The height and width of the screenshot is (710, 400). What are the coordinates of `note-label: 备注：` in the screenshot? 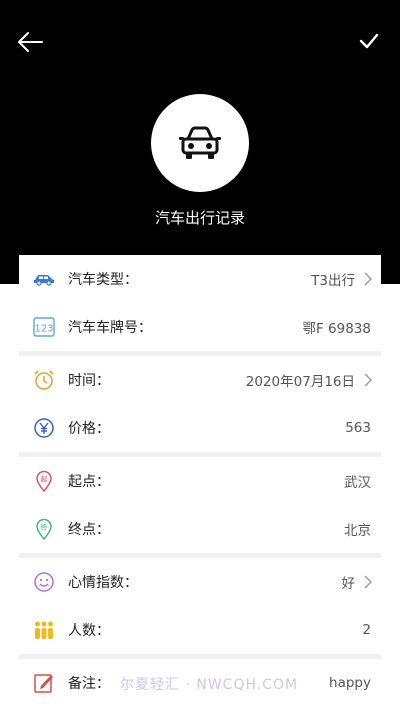 It's located at (89, 684).